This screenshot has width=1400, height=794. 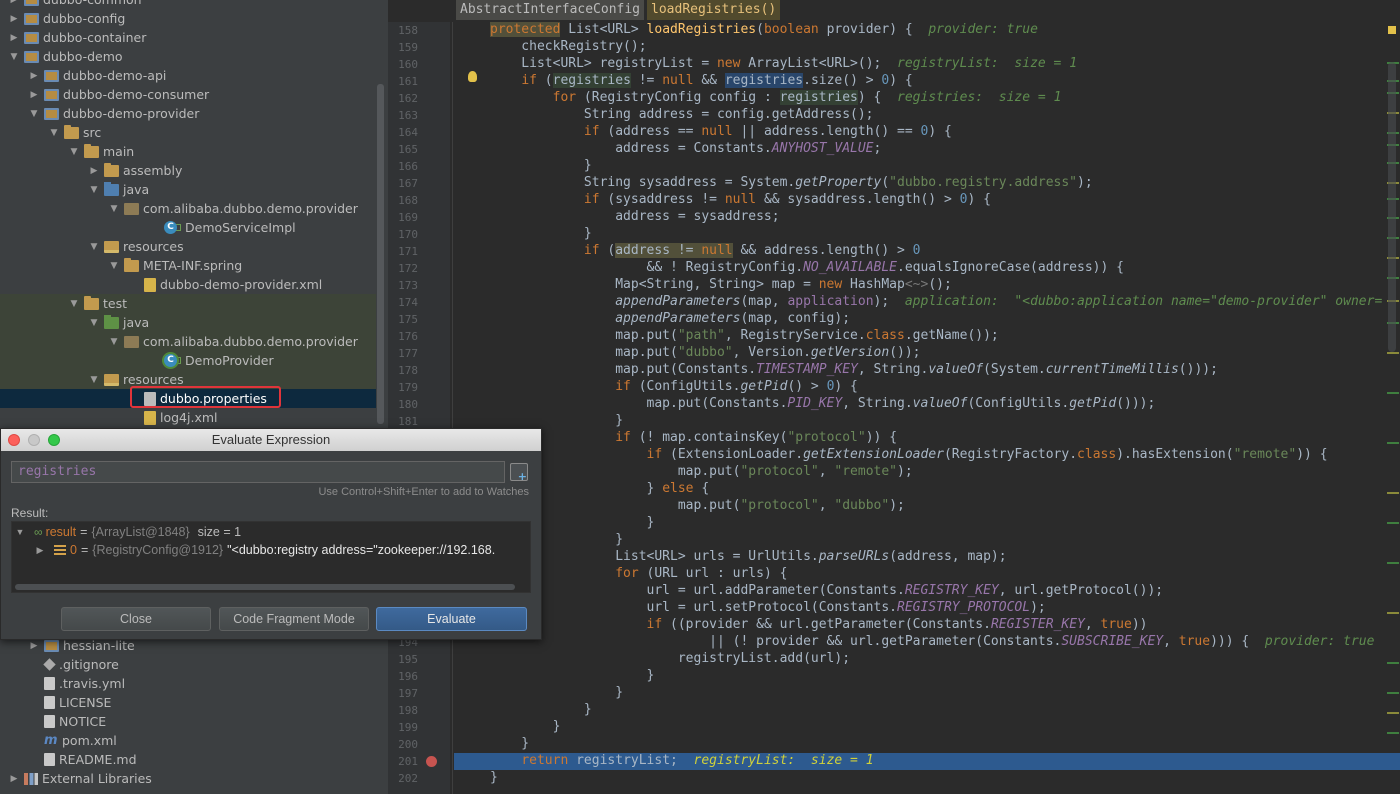 What do you see at coordinates (294, 619) in the screenshot?
I see `code-fragment-mode-button: Code Fragment Mode` at bounding box center [294, 619].